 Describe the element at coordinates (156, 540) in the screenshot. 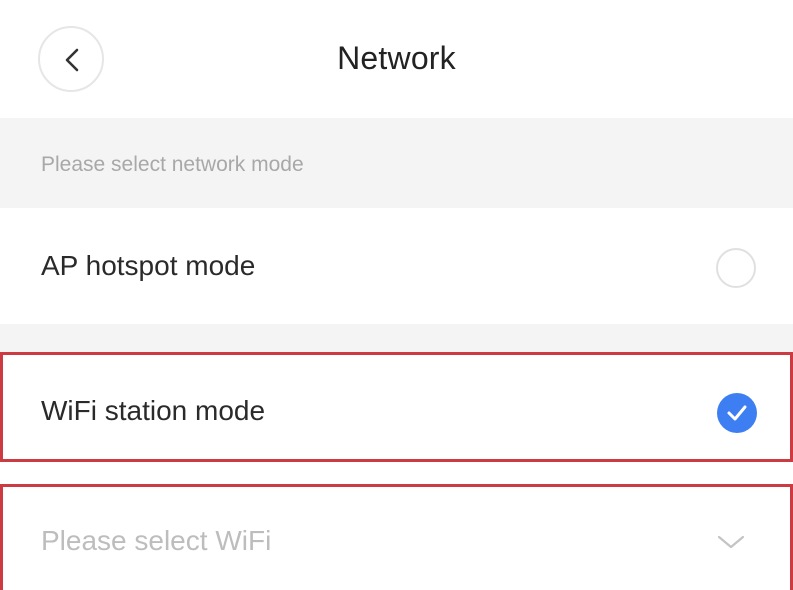

I see `wifi-select-placeholder: Please select WiFi` at that location.